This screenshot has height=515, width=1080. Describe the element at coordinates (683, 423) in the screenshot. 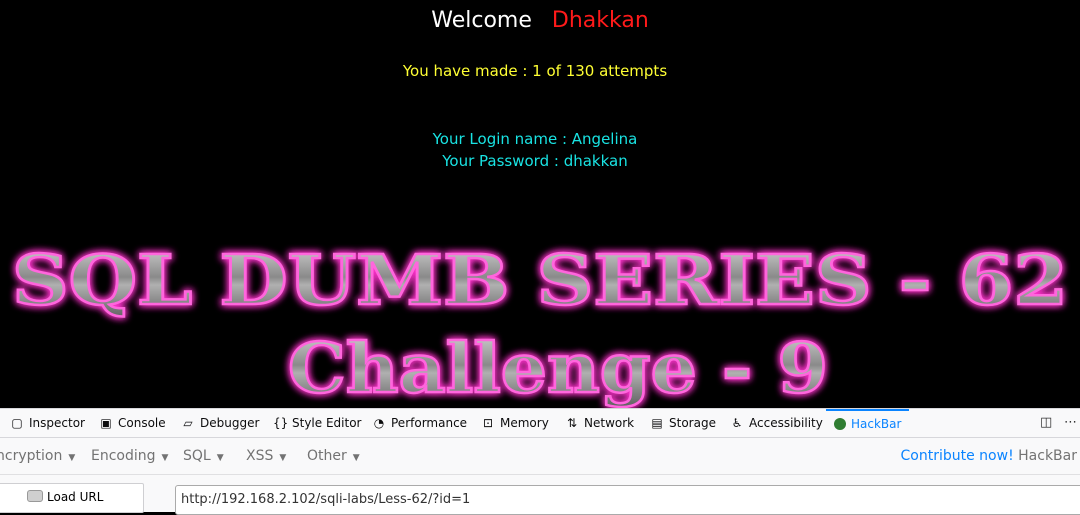

I see `tab-storage: ▤ Storage` at that location.